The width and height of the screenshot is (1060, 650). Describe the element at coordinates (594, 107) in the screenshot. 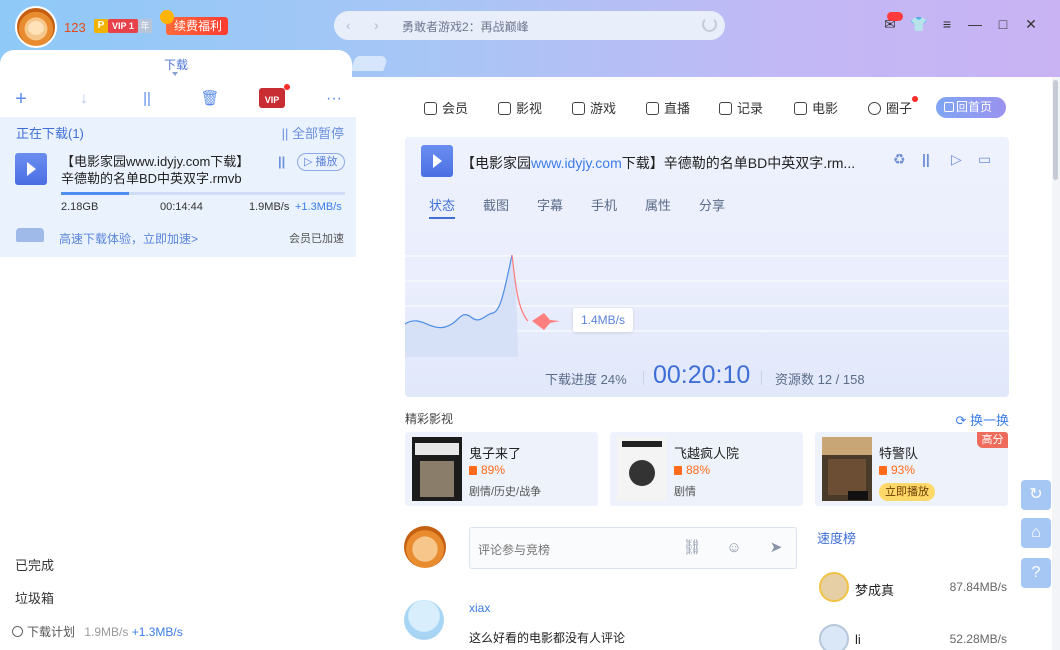

I see `nav-game: 游戏` at that location.